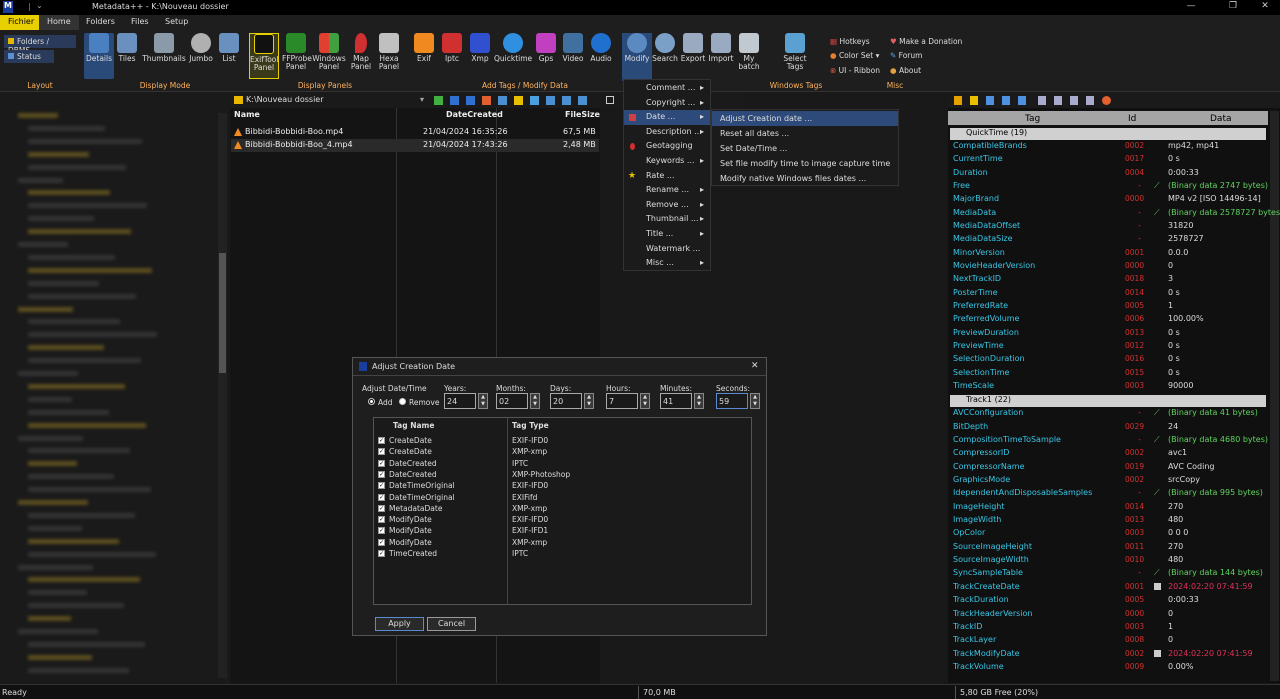 The image size is (1280, 699). What do you see at coordinates (637, 57) in the screenshot?
I see `modify-button: Modify` at bounding box center [637, 57].